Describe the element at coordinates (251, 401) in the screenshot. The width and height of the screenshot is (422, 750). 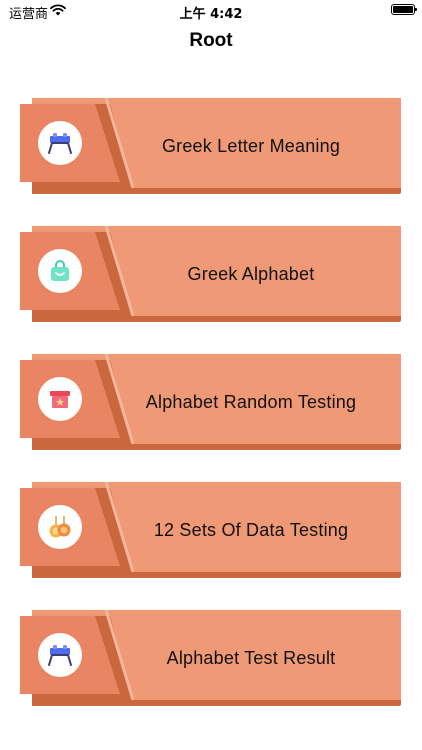
I see `menu-item-label: Alphabet Random Testing` at that location.